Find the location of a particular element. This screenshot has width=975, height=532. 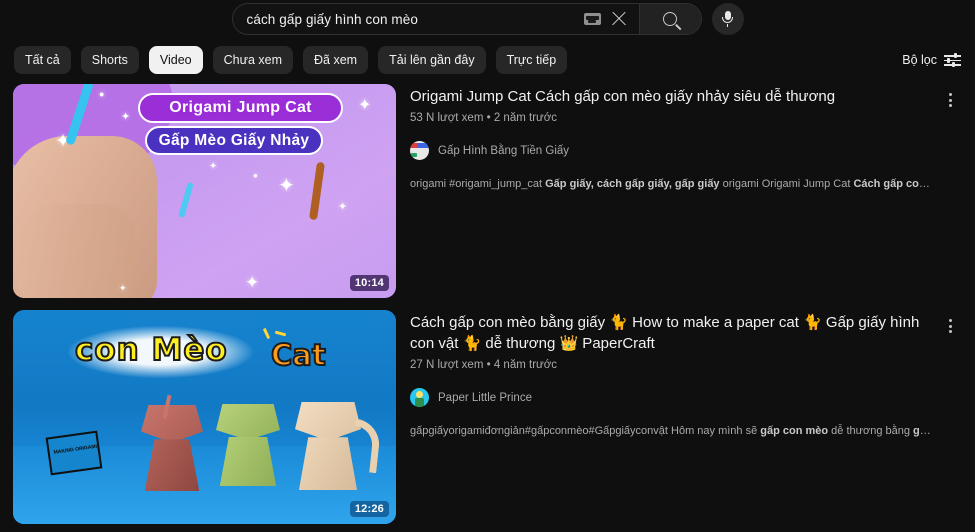

microphone-icon is located at coordinates (728, 19).